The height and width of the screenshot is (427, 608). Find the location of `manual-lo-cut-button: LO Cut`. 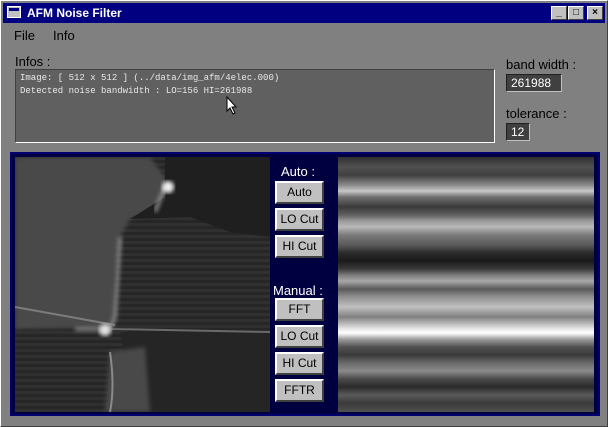

manual-lo-cut-button: LO Cut is located at coordinates (299, 336).